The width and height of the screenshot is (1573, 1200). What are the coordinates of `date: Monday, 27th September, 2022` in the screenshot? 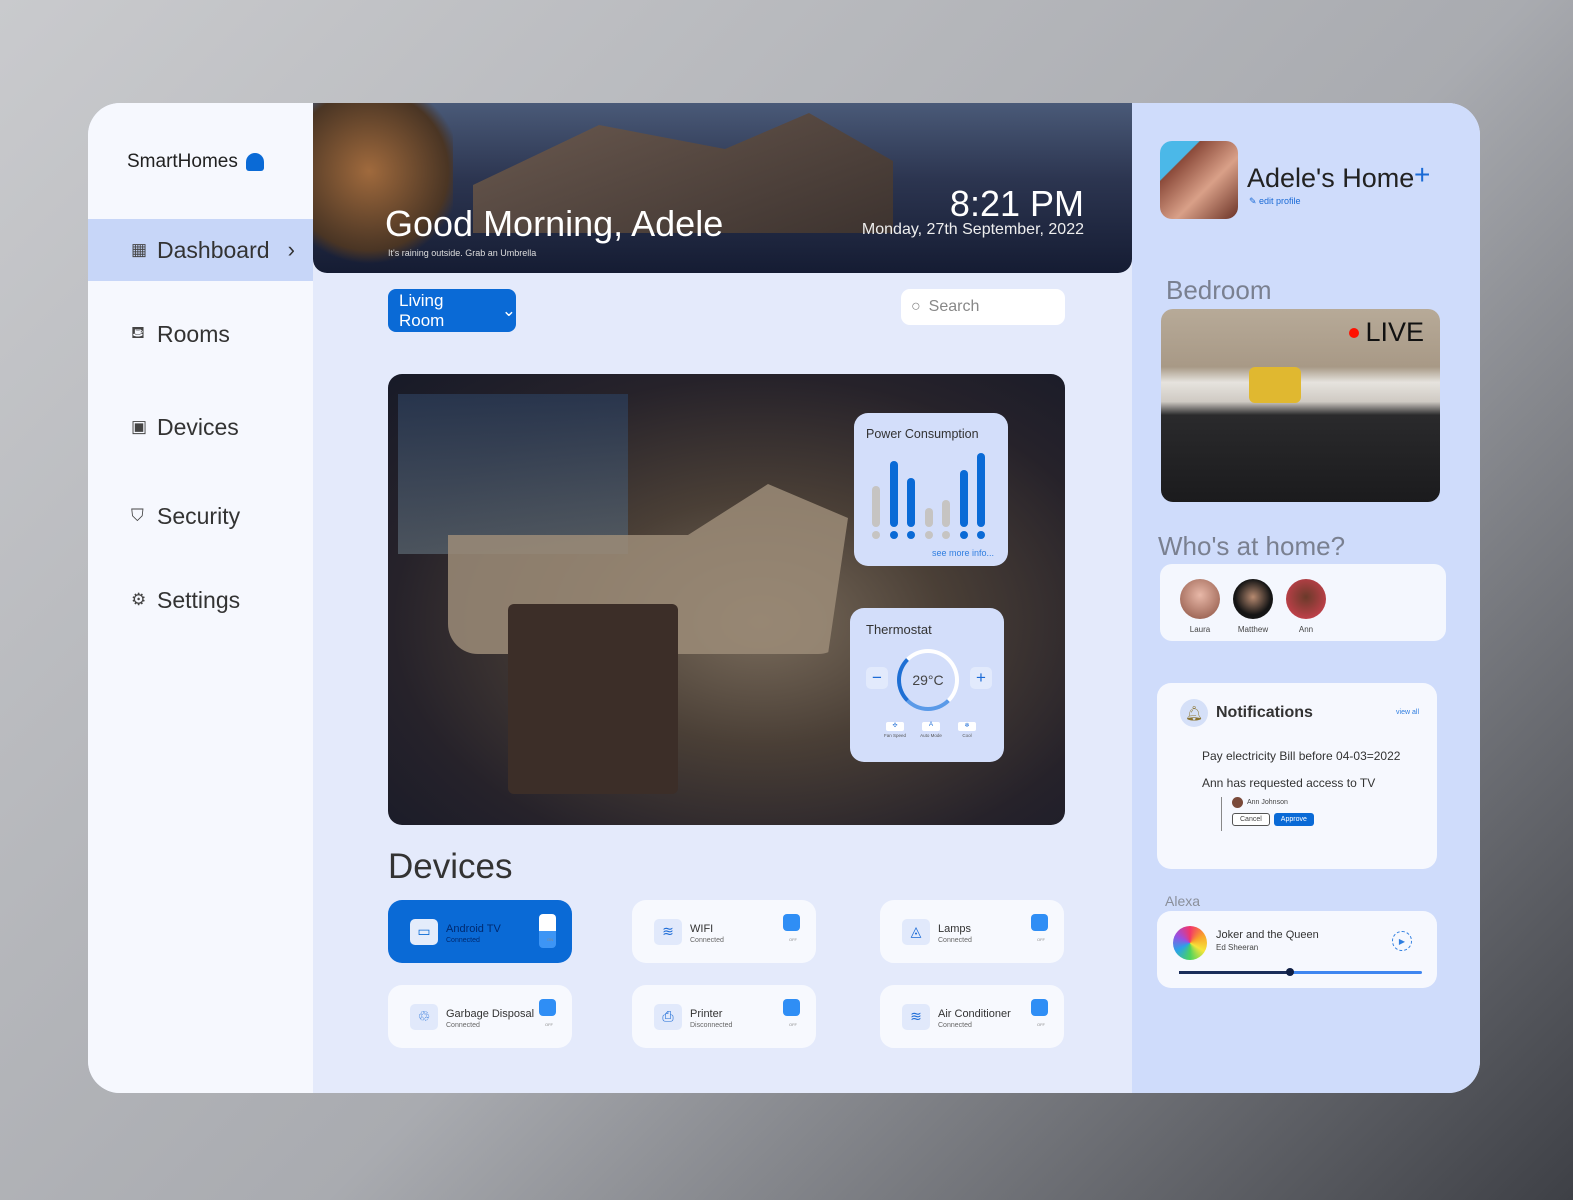 It's located at (972, 229).